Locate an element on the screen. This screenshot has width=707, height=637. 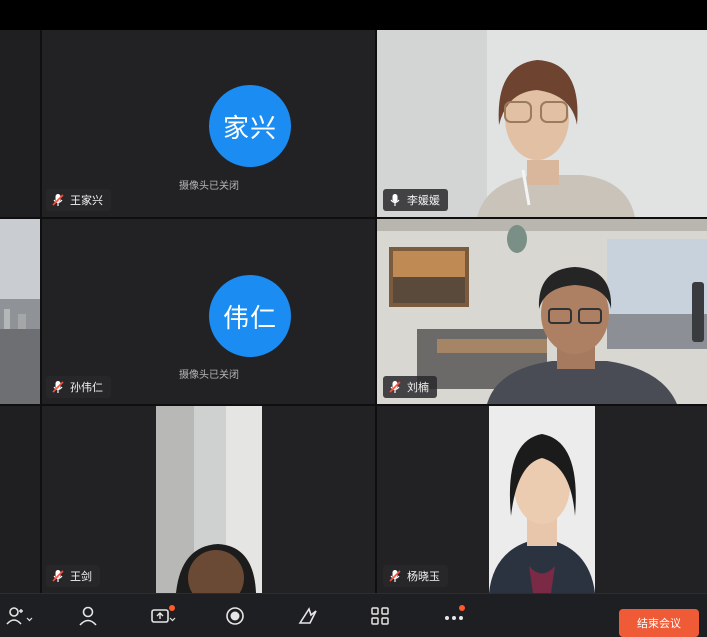
avatar: 家兴 is located at coordinates (250, 126).